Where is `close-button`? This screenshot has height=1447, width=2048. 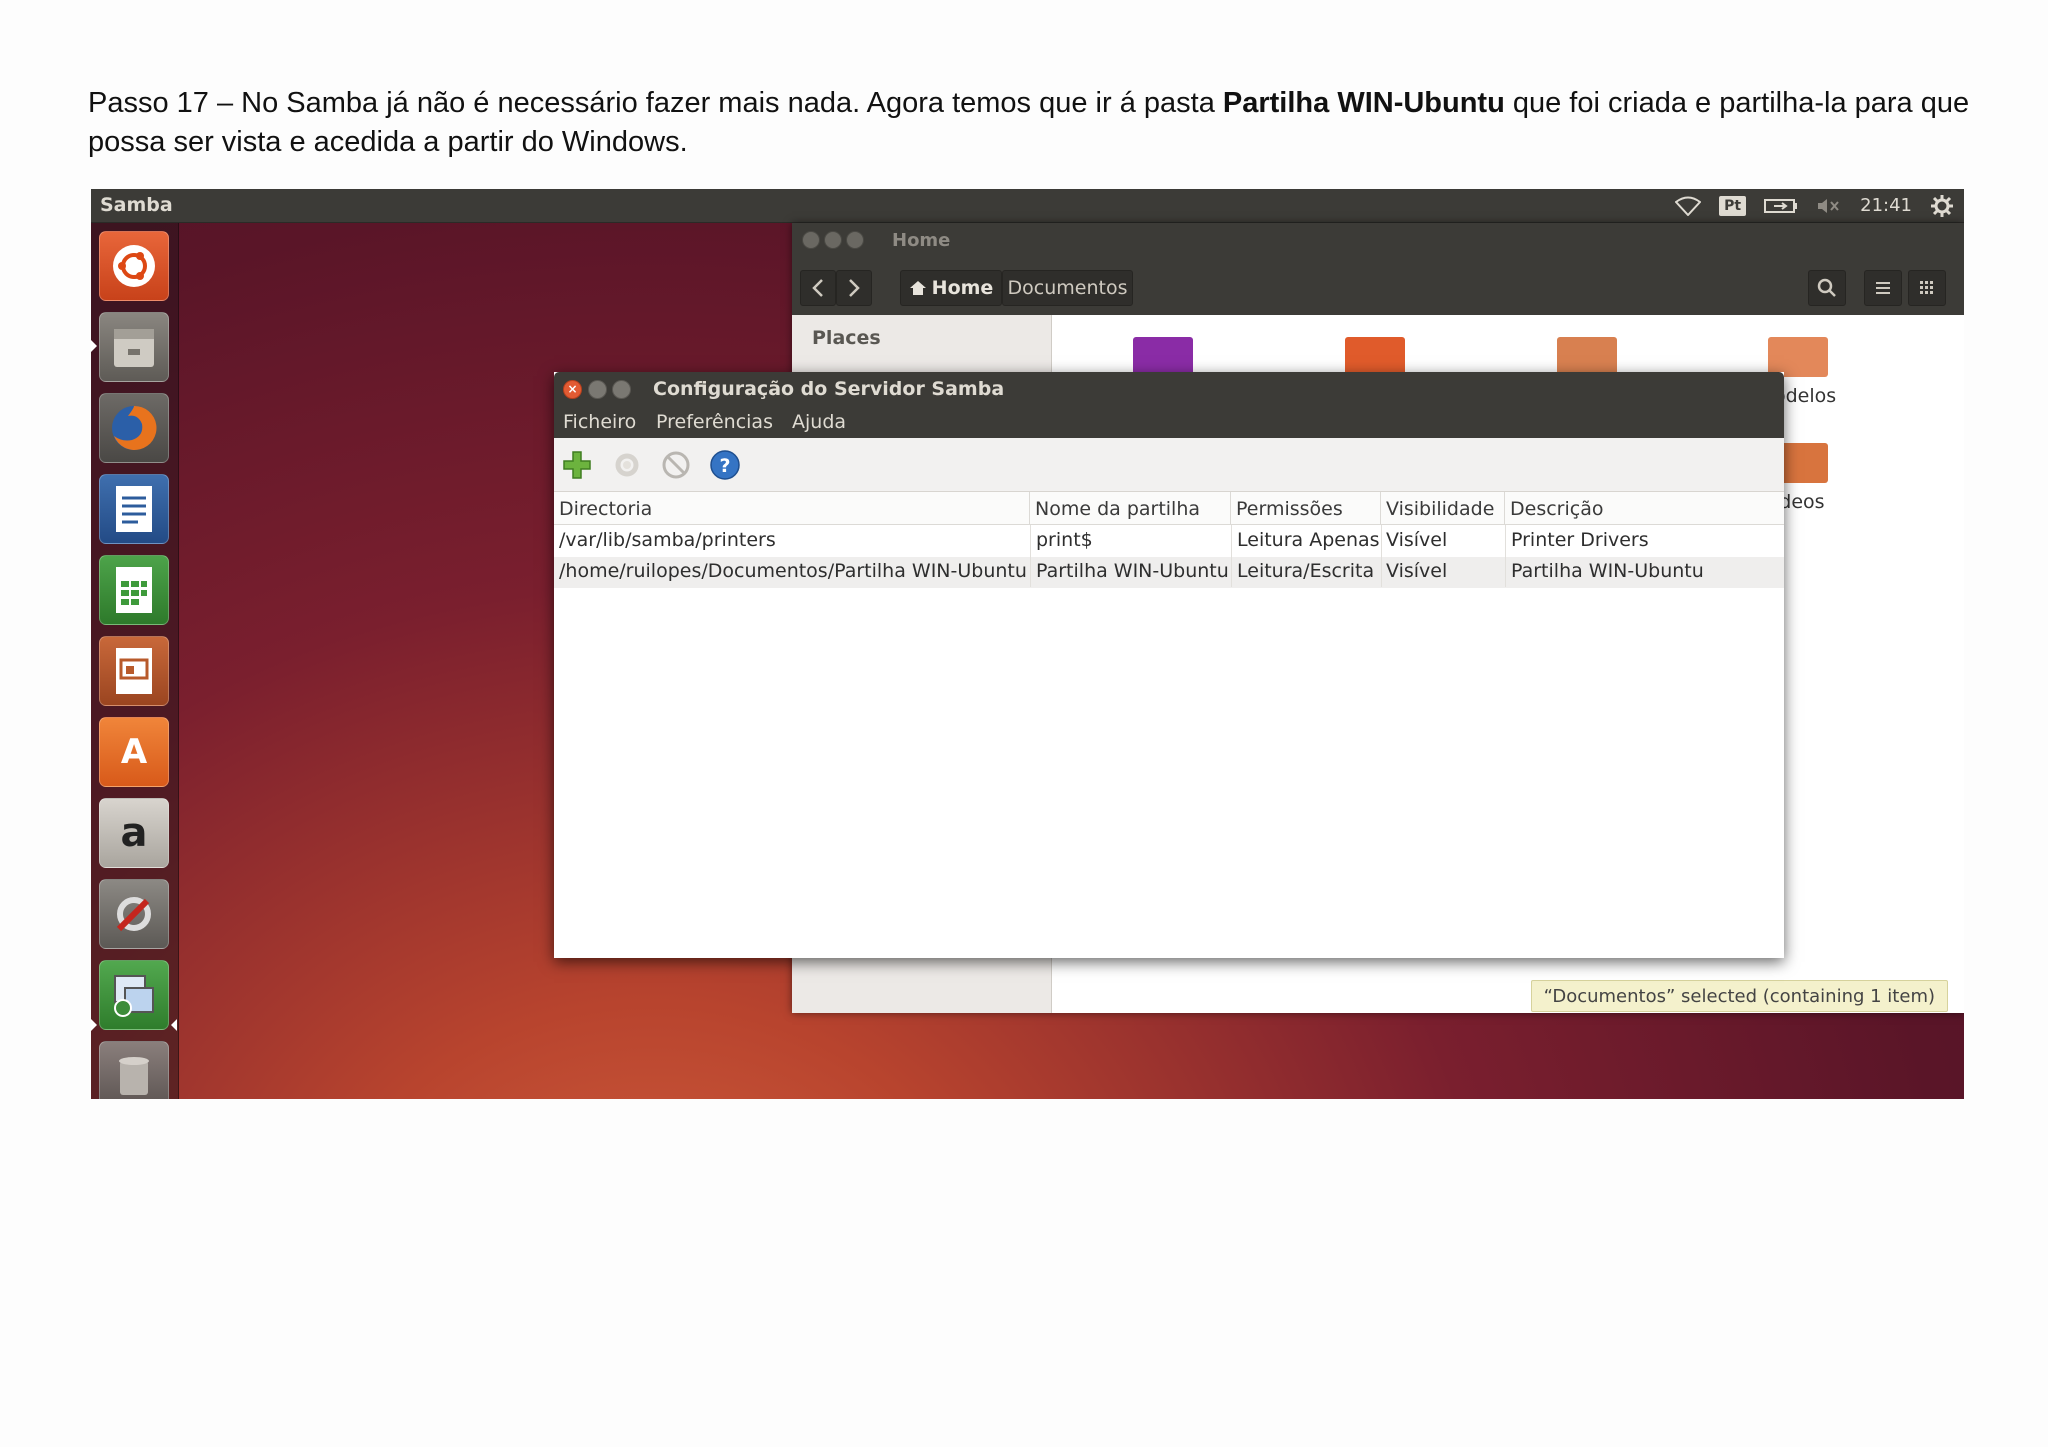
close-button is located at coordinates (811, 240).